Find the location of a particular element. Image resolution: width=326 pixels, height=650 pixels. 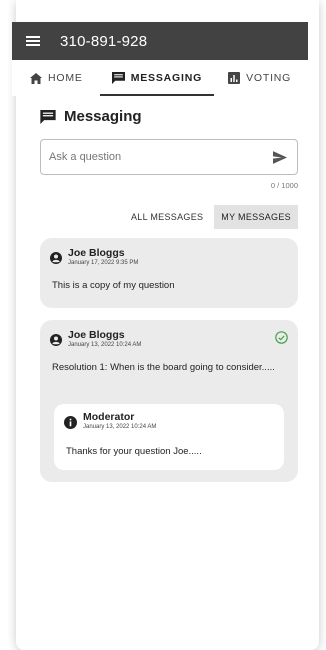

top-app-bar: 310-891-928 is located at coordinates (160, 41).